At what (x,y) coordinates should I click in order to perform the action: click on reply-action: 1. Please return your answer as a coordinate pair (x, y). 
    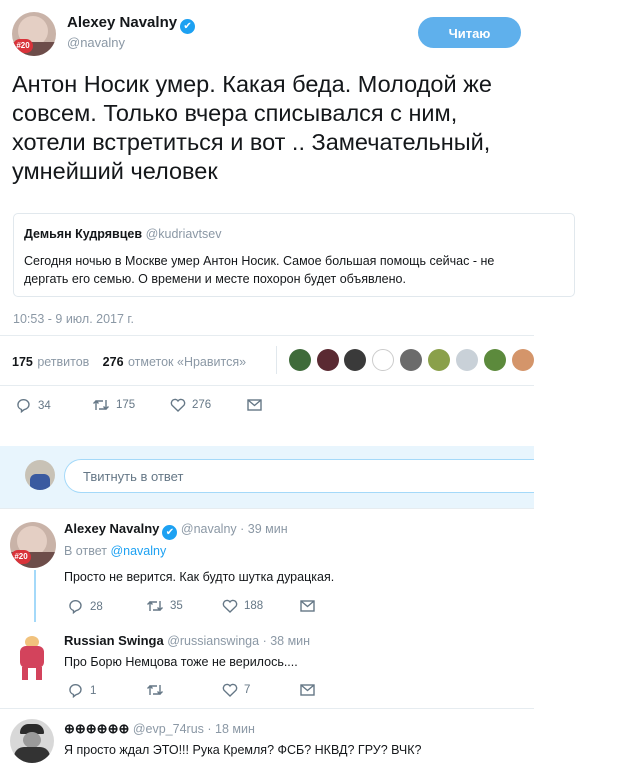
    Looking at the image, I should click on (82, 690).